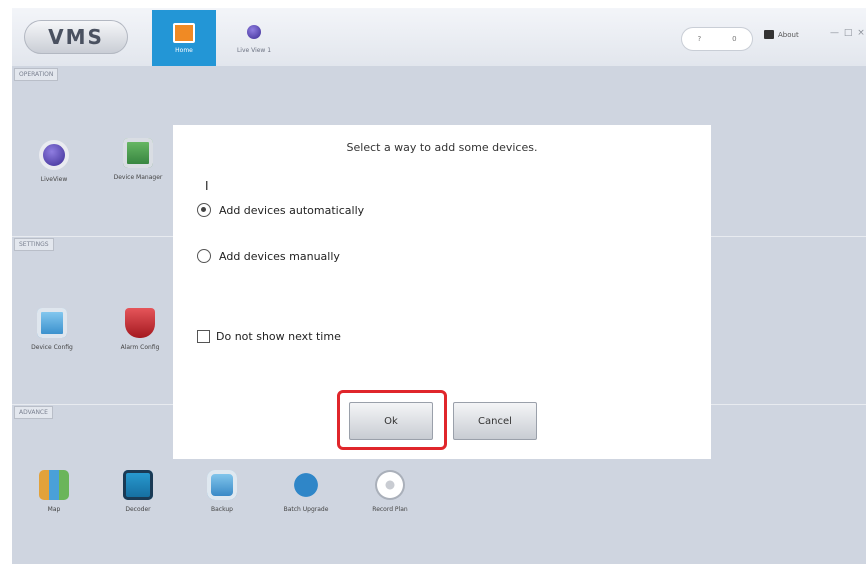 The image size is (866, 564). I want to click on option-label: Add devices manually, so click(279, 256).